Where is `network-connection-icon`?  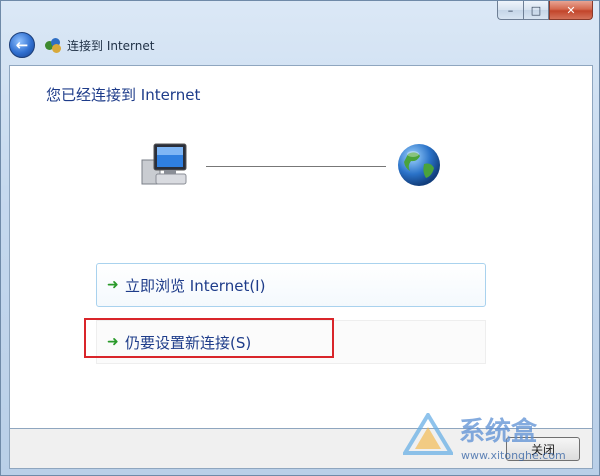
network-connection-icon is located at coordinates (53, 45).